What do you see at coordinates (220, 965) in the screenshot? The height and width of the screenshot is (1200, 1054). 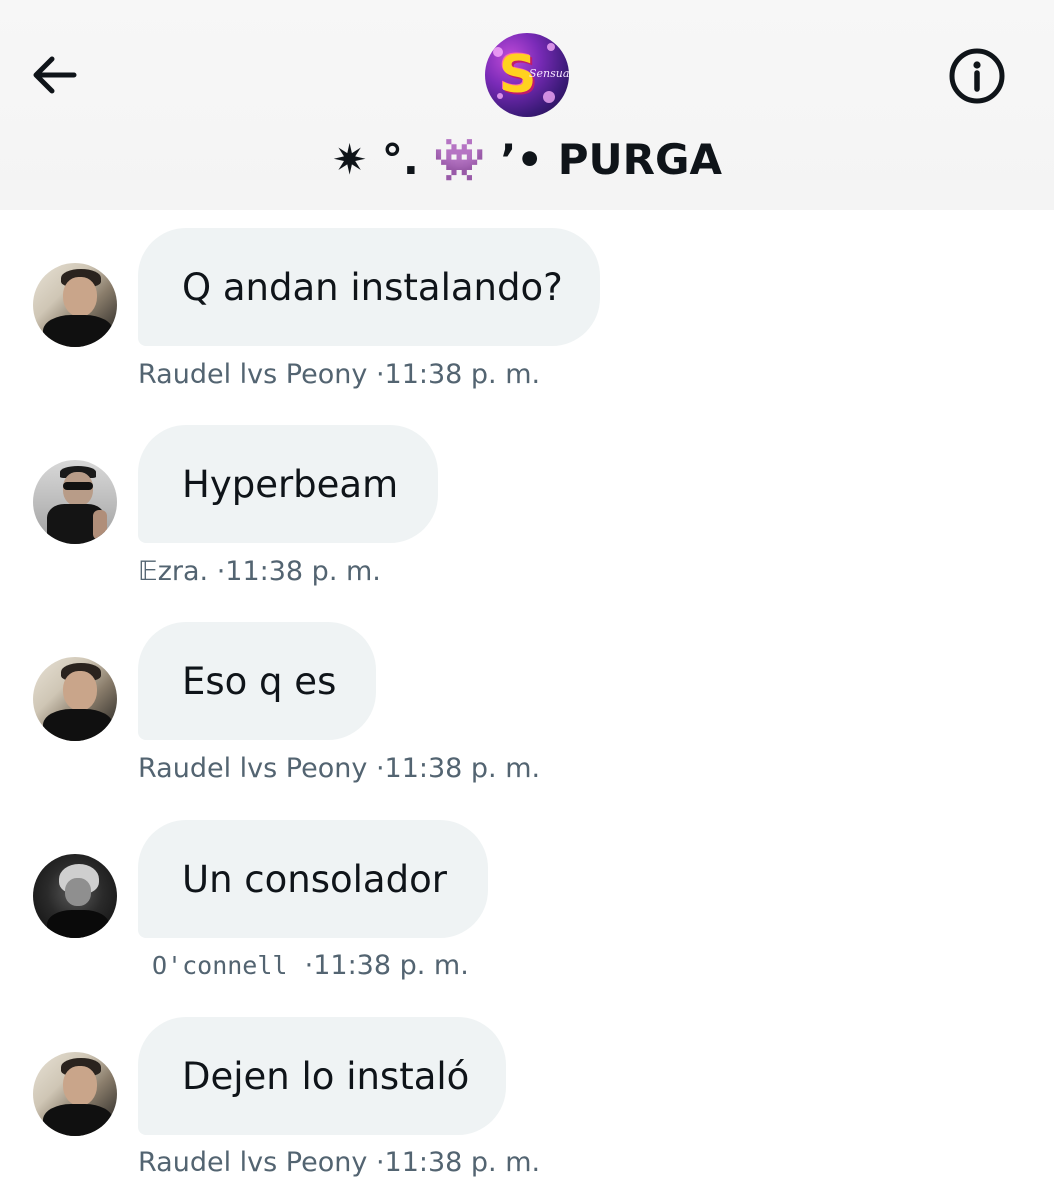 I see `sender-name: O'connell` at bounding box center [220, 965].